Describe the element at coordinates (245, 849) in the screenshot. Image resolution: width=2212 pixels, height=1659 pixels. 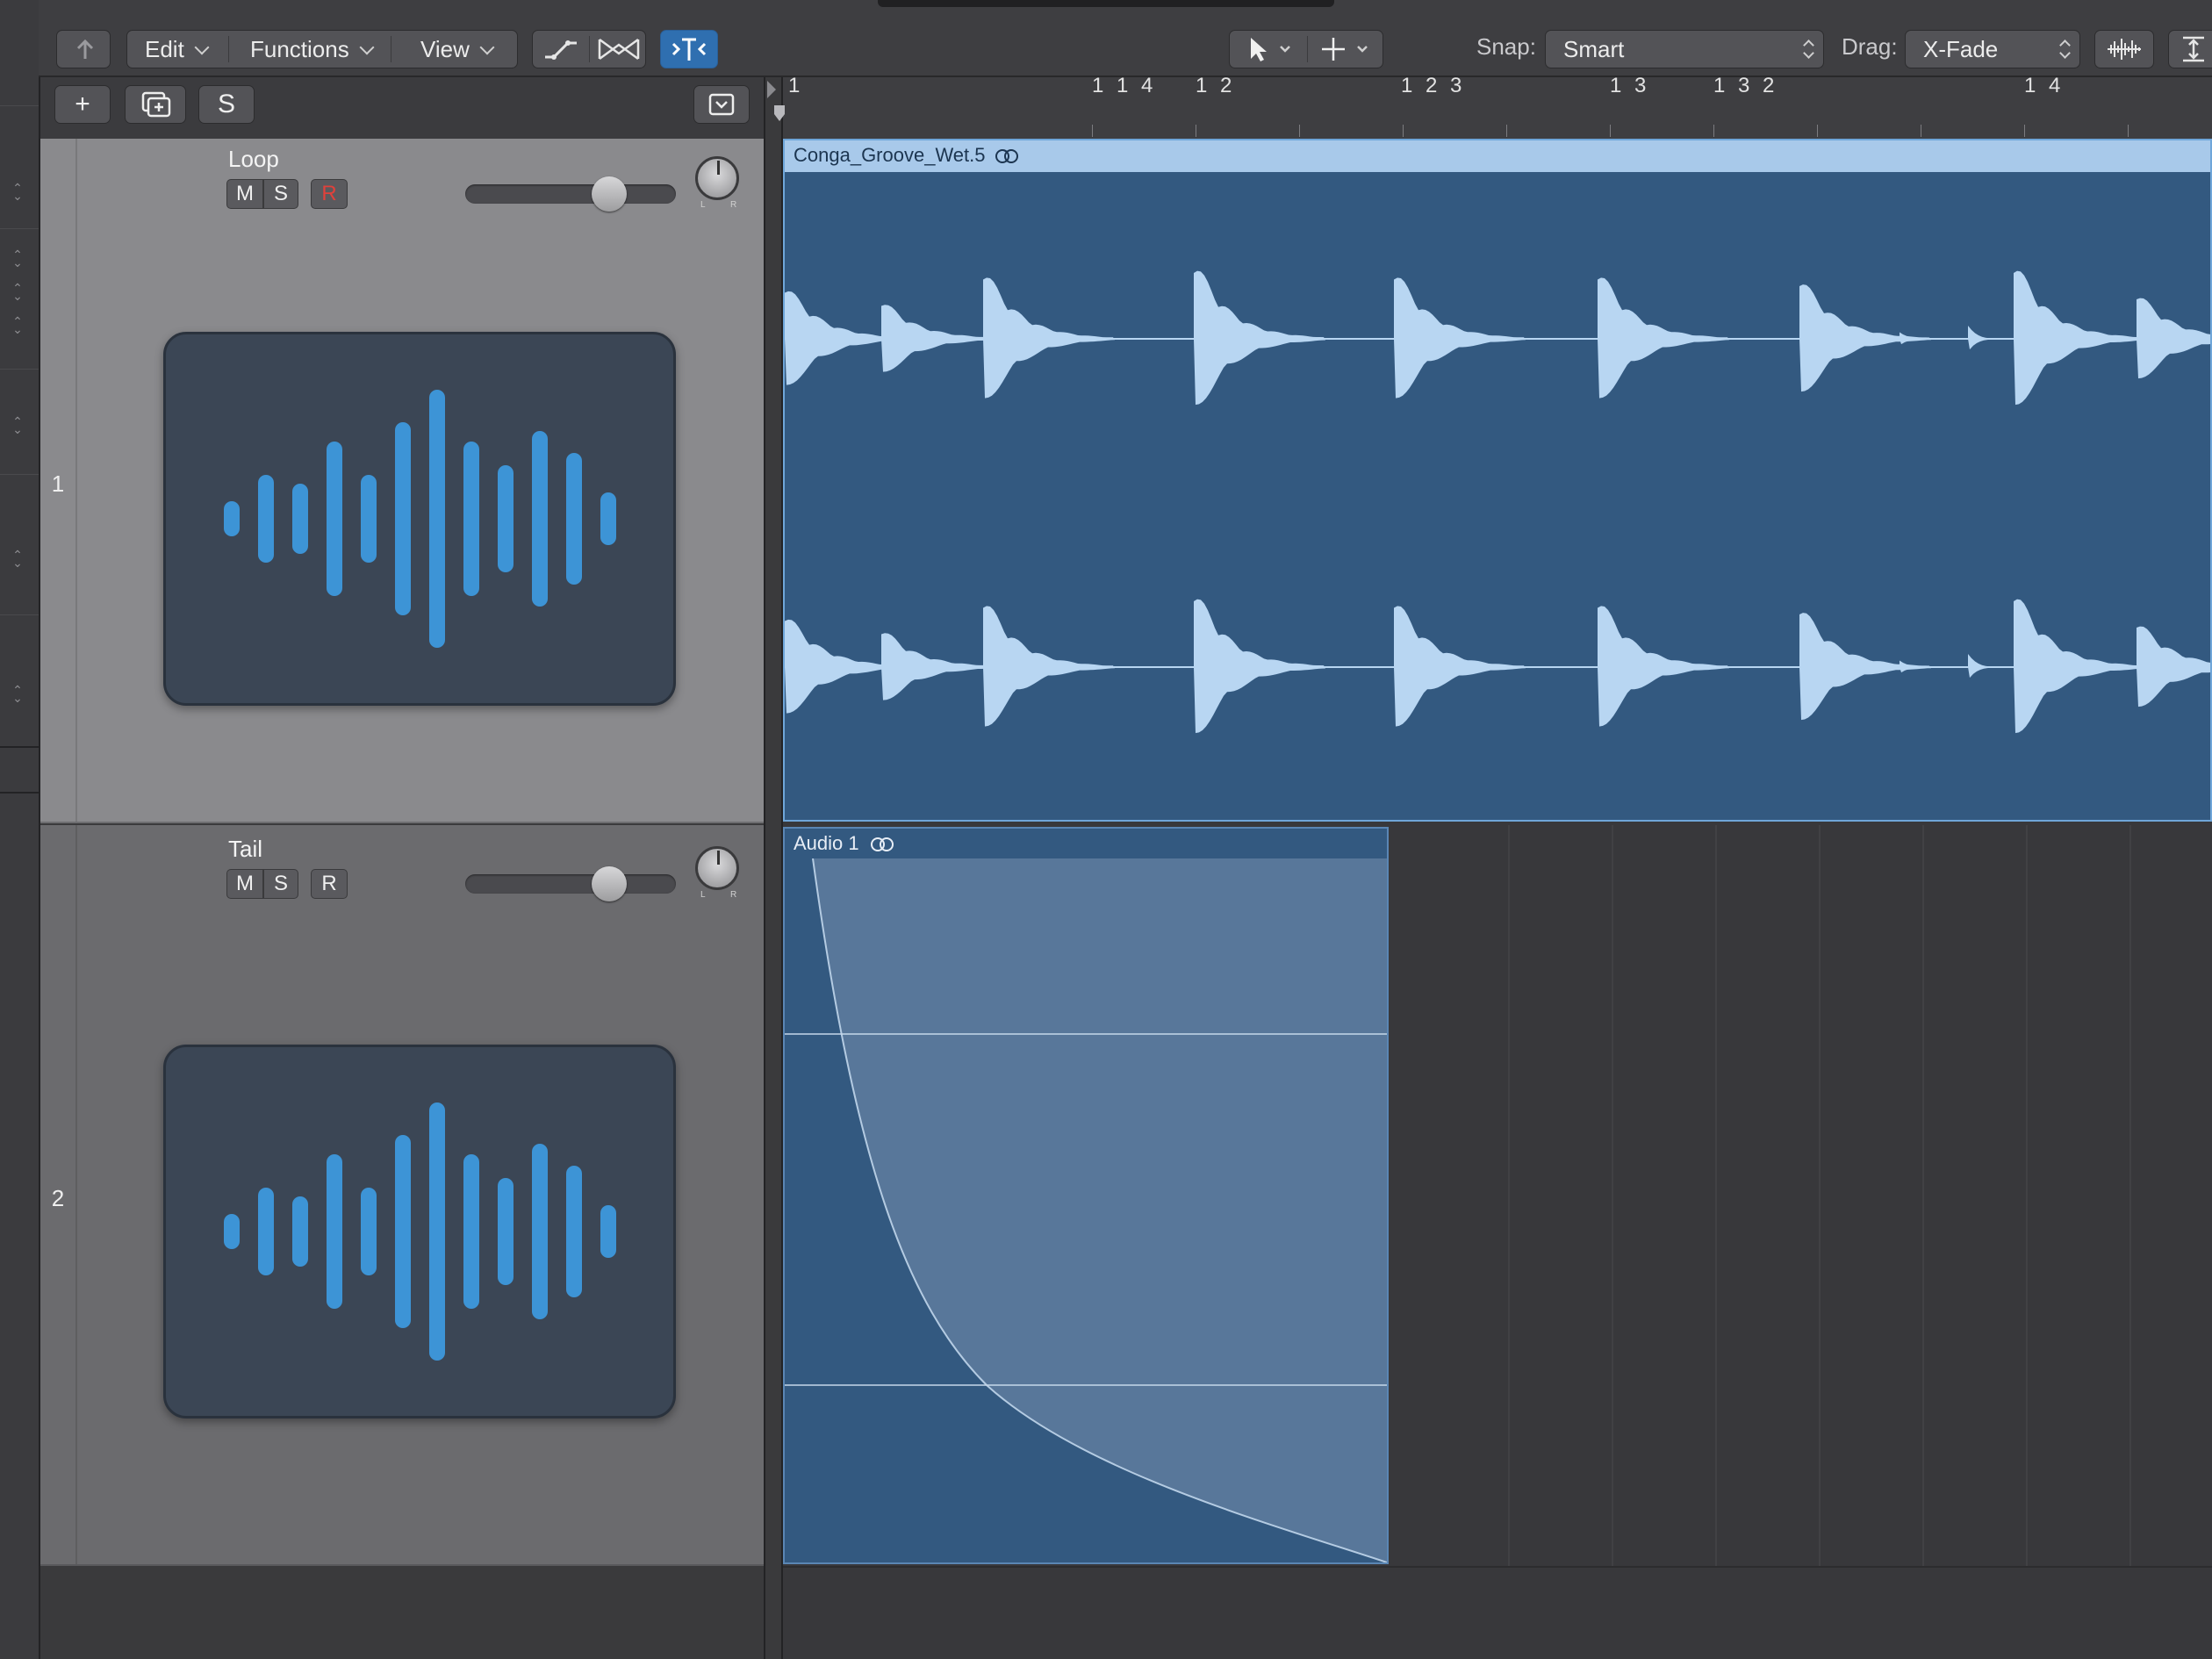
I see `track-name: Tail` at that location.